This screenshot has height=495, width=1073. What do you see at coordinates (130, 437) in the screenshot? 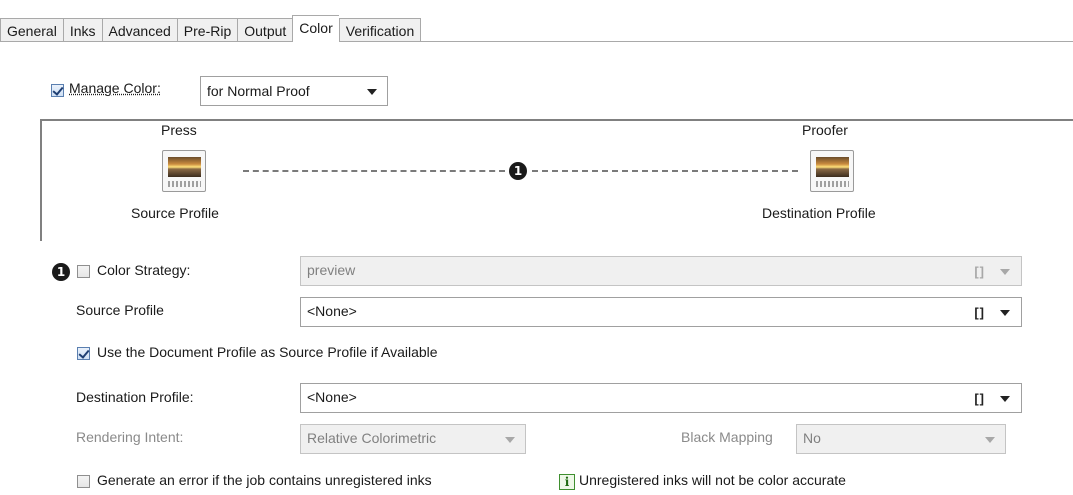
I see `rendering-intent-label: Rendering Intent:` at bounding box center [130, 437].